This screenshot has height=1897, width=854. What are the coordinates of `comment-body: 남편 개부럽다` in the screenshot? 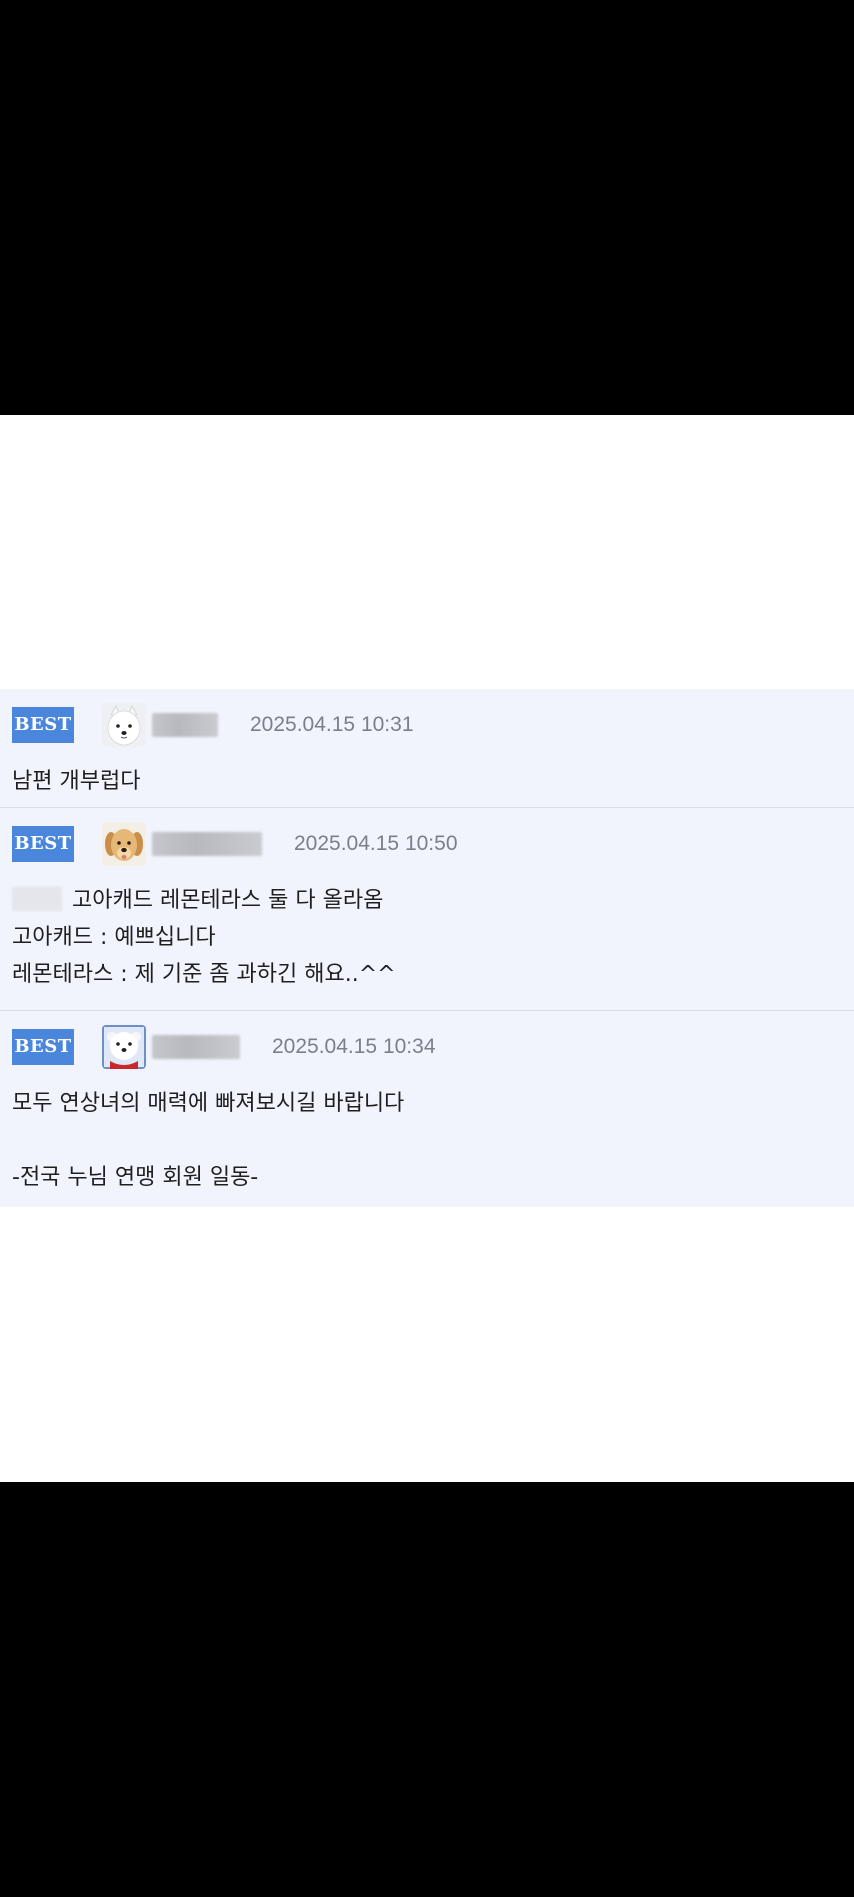 It's located at (76, 781).